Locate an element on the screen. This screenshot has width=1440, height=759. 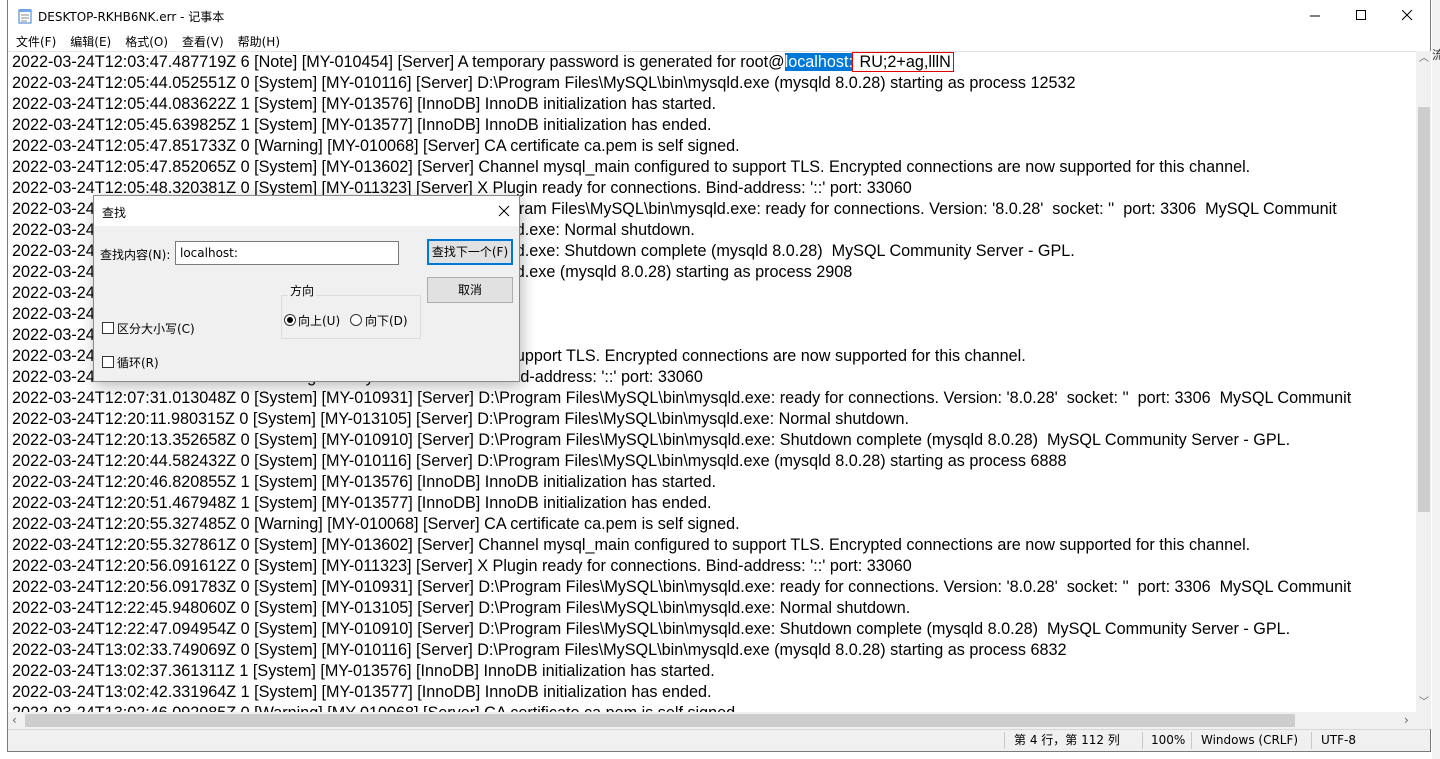
find-what-input: localhost: is located at coordinates (287, 253).